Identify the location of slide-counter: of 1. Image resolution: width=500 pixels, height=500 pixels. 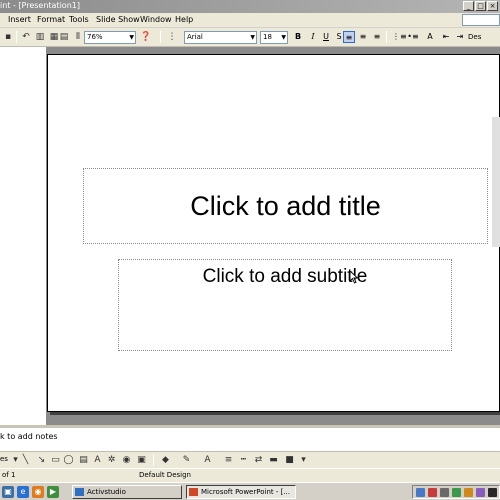
(9, 475).